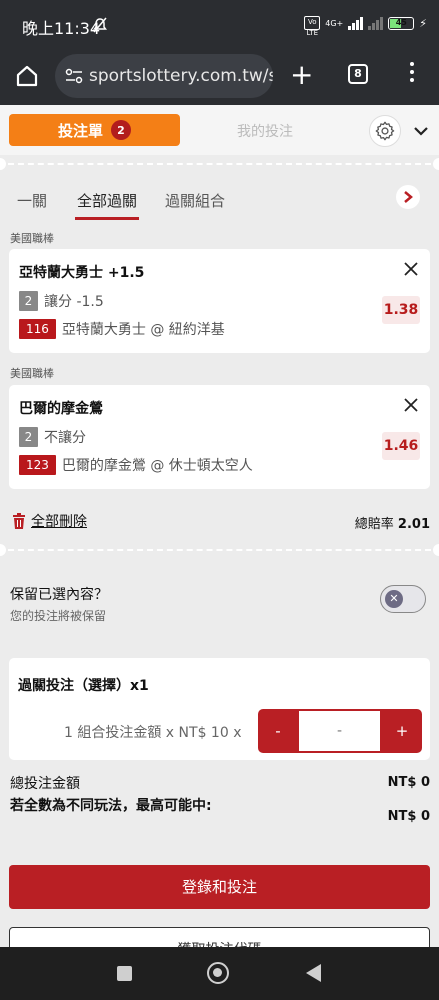 Image resolution: width=439 pixels, height=1000 pixels. What do you see at coordinates (402, 731) in the screenshot?
I see `increase-button: +` at bounding box center [402, 731].